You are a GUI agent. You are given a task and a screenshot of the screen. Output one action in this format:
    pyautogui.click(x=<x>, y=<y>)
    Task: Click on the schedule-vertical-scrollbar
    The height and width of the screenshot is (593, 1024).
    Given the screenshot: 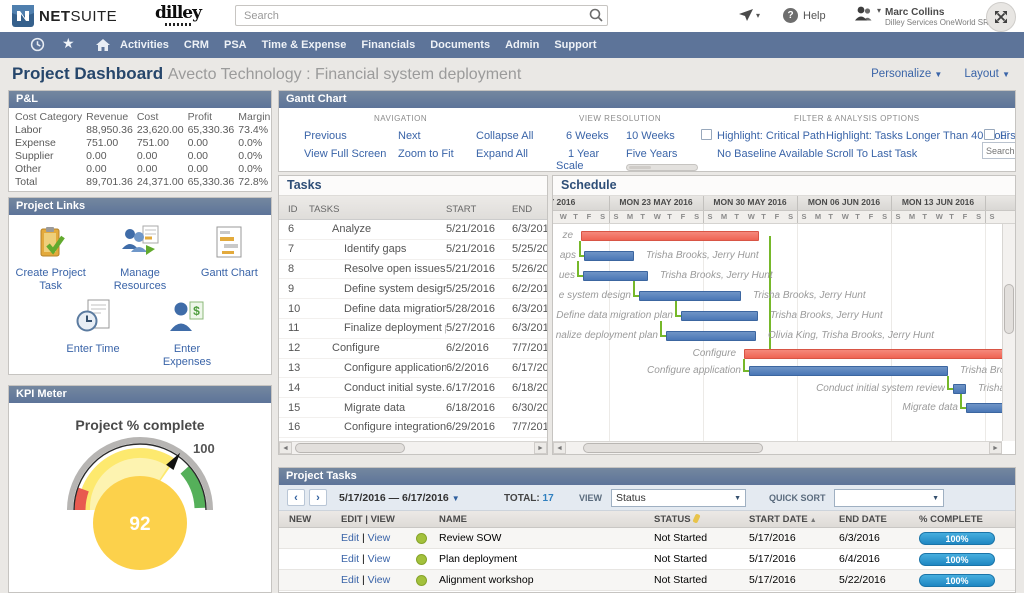 What is the action you would take?
    pyautogui.click(x=1008, y=332)
    